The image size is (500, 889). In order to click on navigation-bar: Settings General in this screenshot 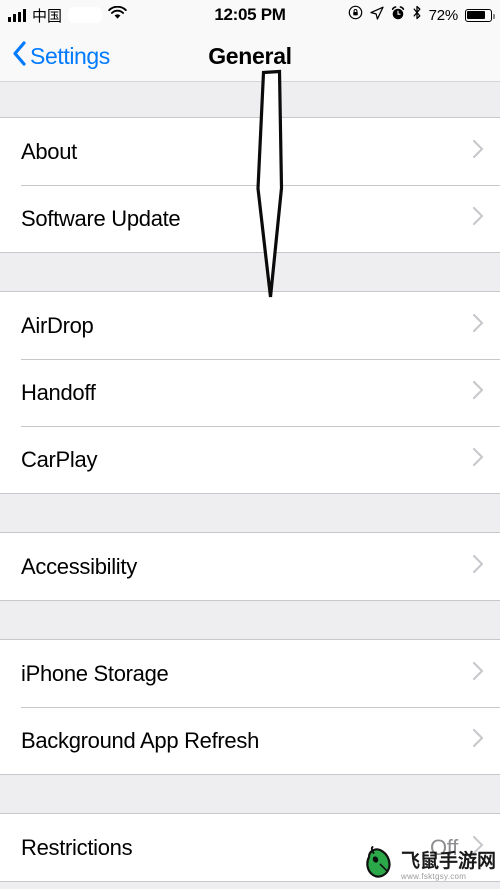, I will do `click(250, 56)`.